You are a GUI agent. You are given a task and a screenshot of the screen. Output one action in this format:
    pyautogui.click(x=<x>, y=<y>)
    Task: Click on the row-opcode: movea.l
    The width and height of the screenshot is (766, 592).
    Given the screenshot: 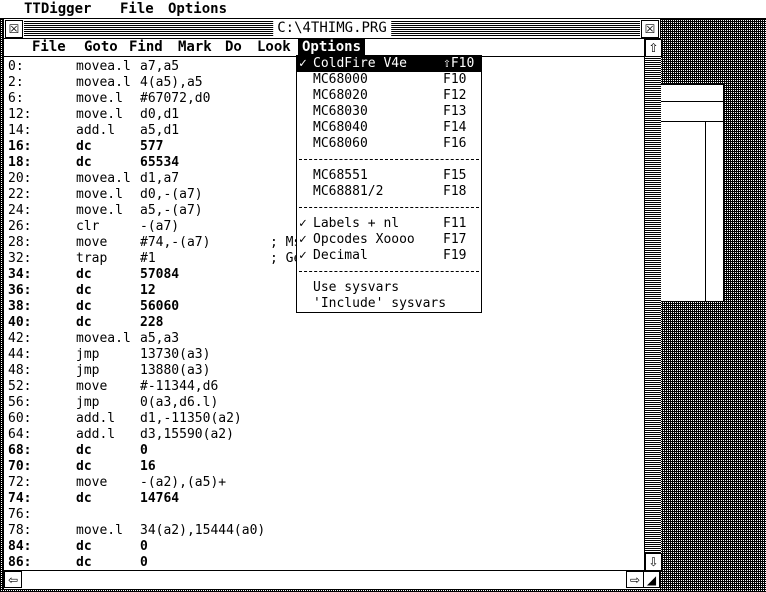 What is the action you would take?
    pyautogui.click(x=103, y=82)
    